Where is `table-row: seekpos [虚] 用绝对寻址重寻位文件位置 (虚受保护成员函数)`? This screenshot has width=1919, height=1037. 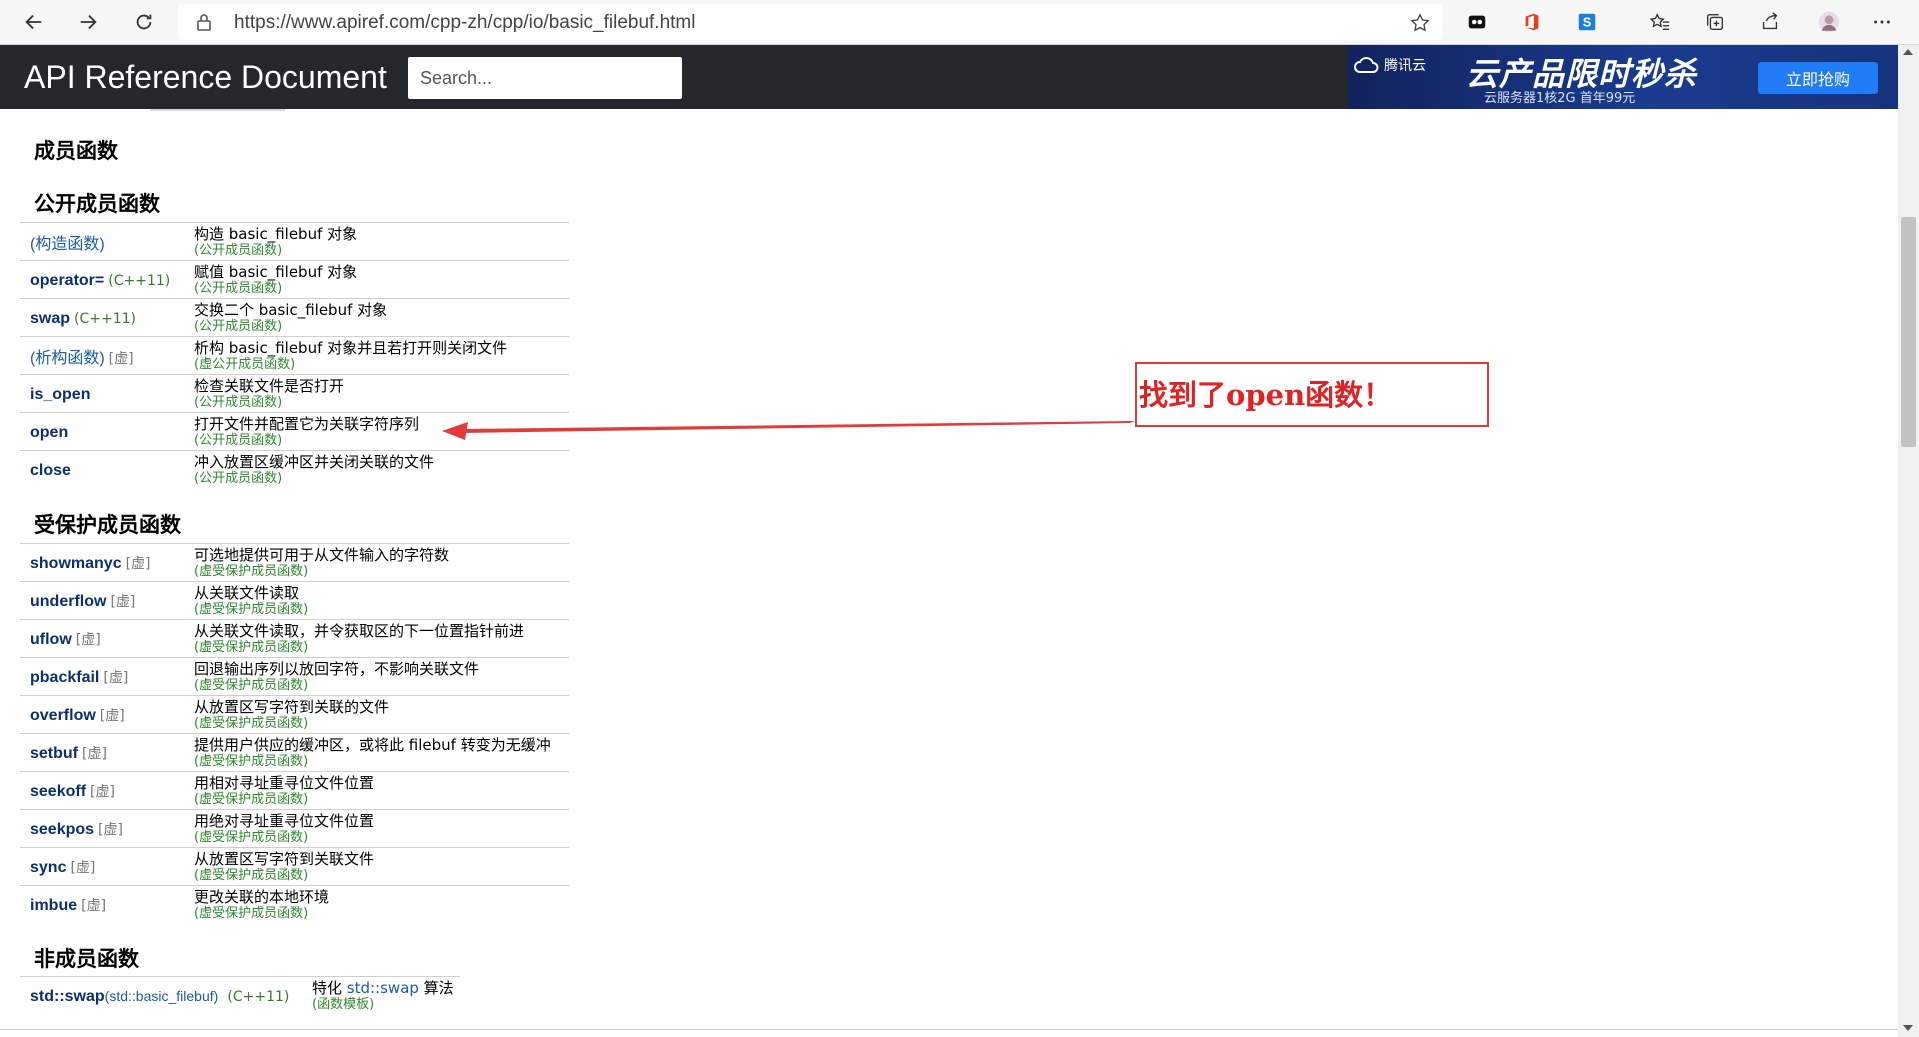
table-row: seekpos [虚] 用绝对寻址重寻位文件位置 (虚受保护成员函数) is located at coordinates (294, 828).